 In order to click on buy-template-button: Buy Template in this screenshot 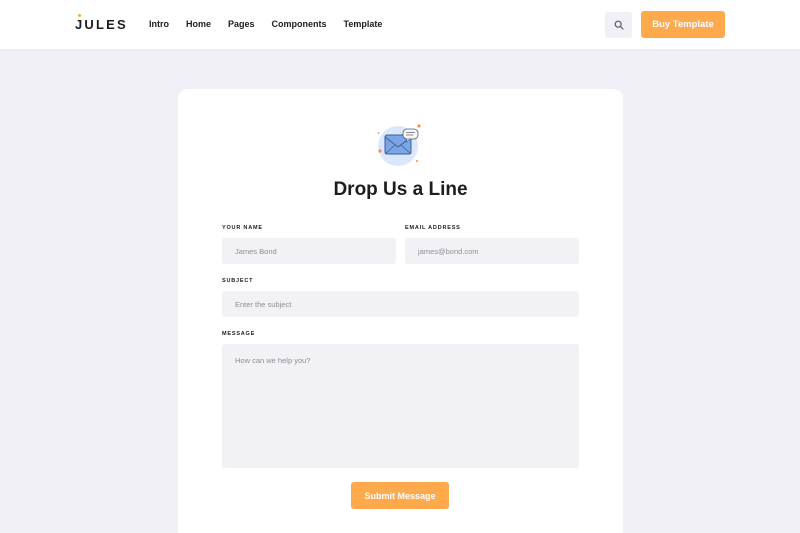, I will do `click(683, 24)`.